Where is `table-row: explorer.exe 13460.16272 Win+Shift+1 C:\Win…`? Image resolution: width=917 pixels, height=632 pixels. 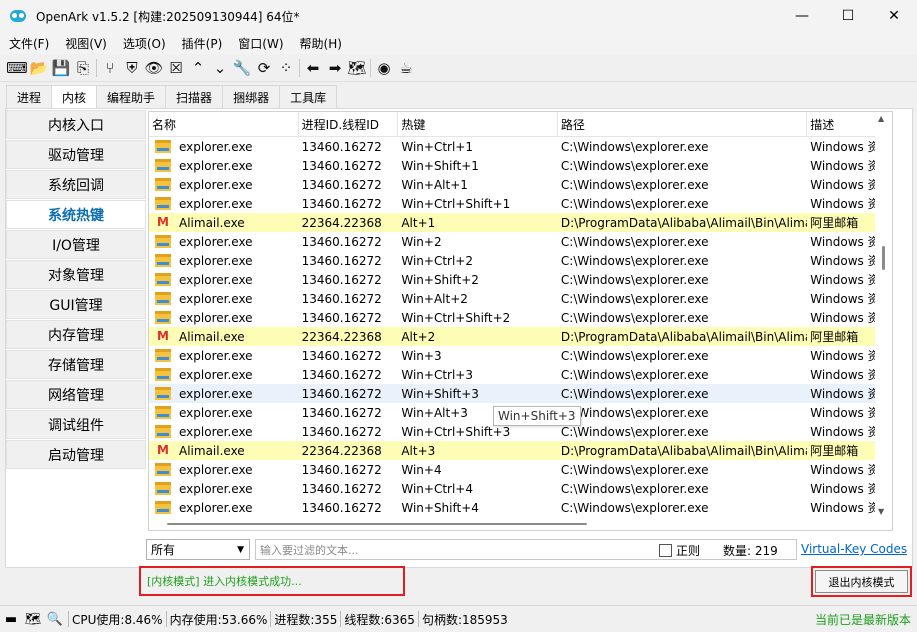 table-row: explorer.exe 13460.16272 Win+Shift+1 C:\Win… is located at coordinates (520, 165).